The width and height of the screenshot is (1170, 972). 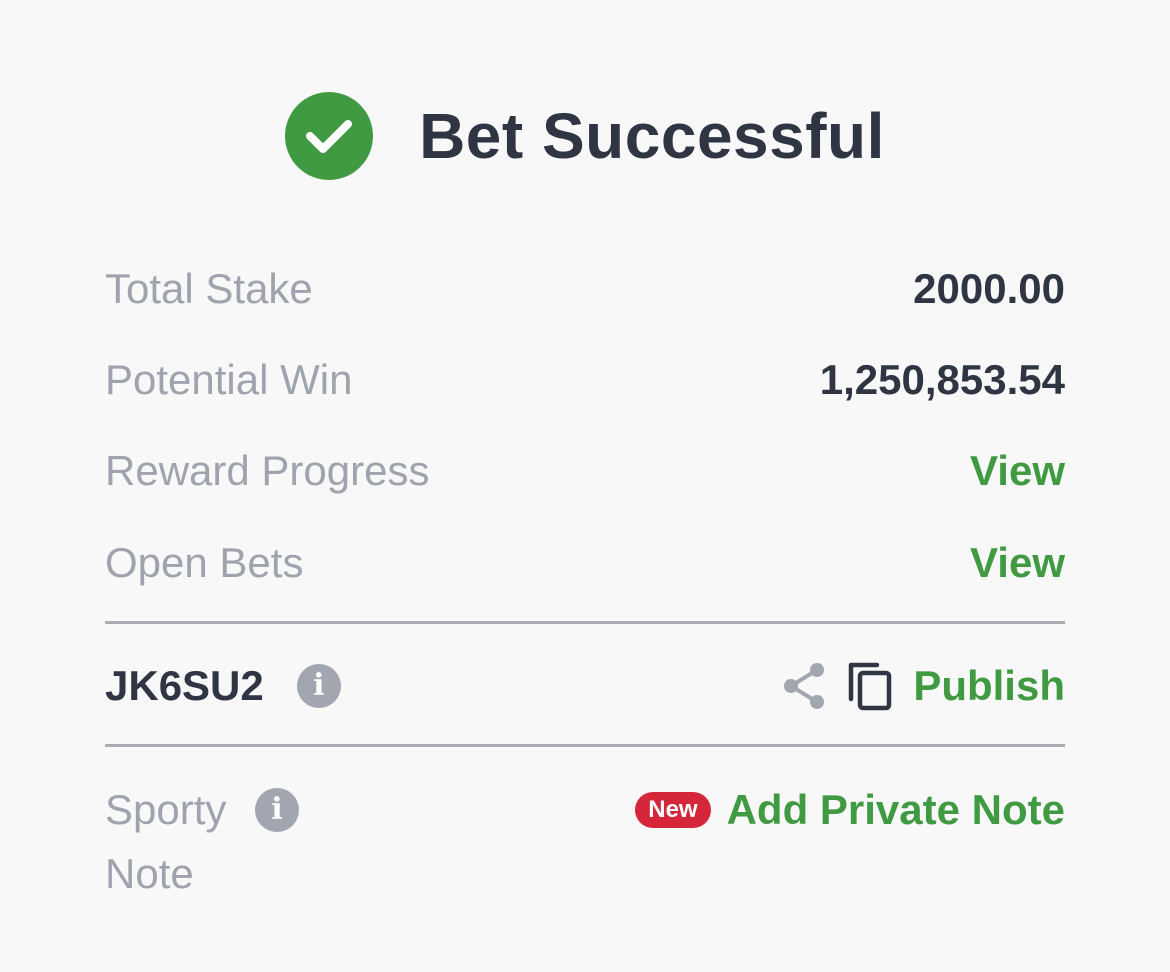 What do you see at coordinates (1017, 471) in the screenshot?
I see `reward-progress-view-link: View` at bounding box center [1017, 471].